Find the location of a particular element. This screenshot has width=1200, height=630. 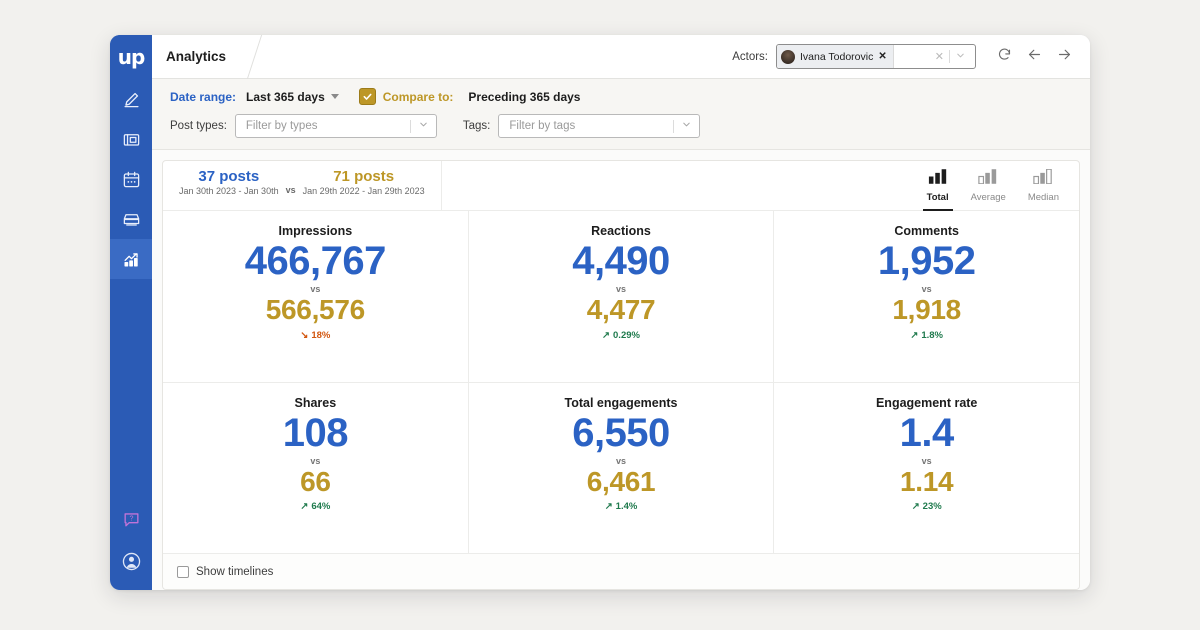

compare-to-checkbox is located at coordinates (367, 96).